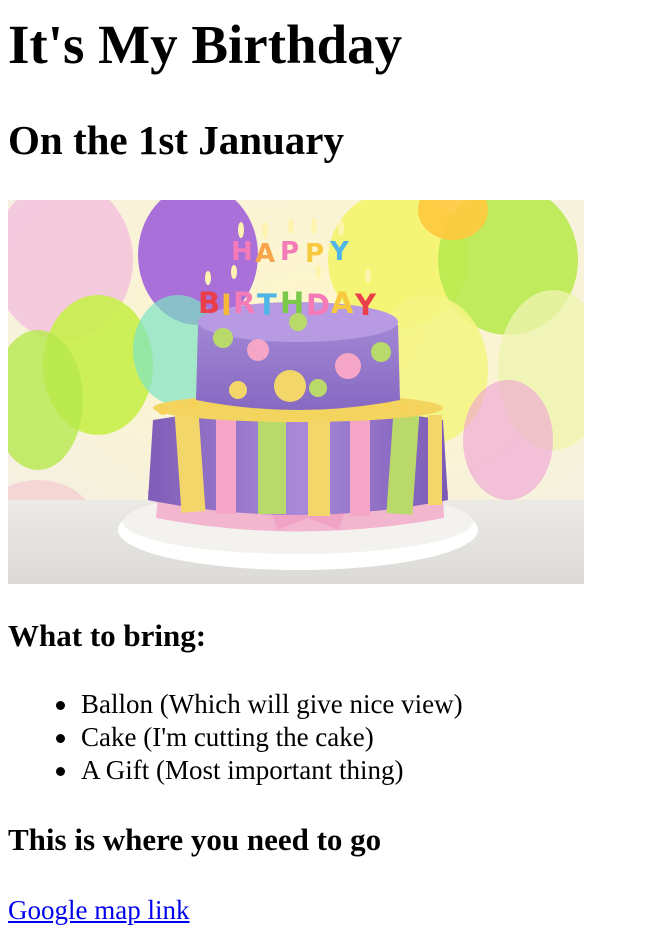 The height and width of the screenshot is (931, 665). What do you see at coordinates (227, 737) in the screenshot?
I see `list-item-text: Cake (I'm cutting the cake)` at bounding box center [227, 737].